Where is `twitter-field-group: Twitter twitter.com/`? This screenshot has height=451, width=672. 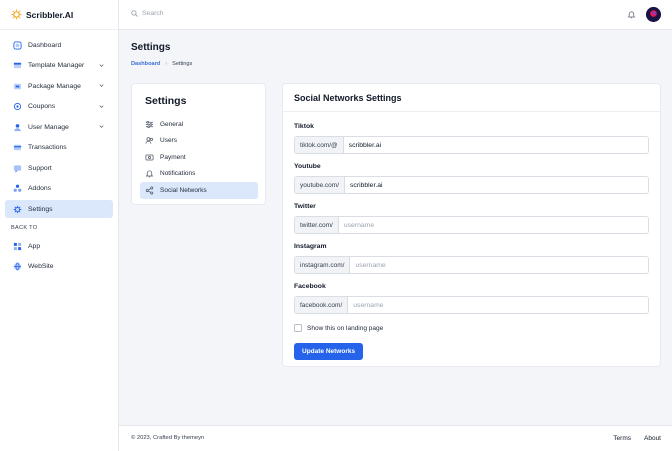
twitter-field-group: Twitter twitter.com/ is located at coordinates (471, 223).